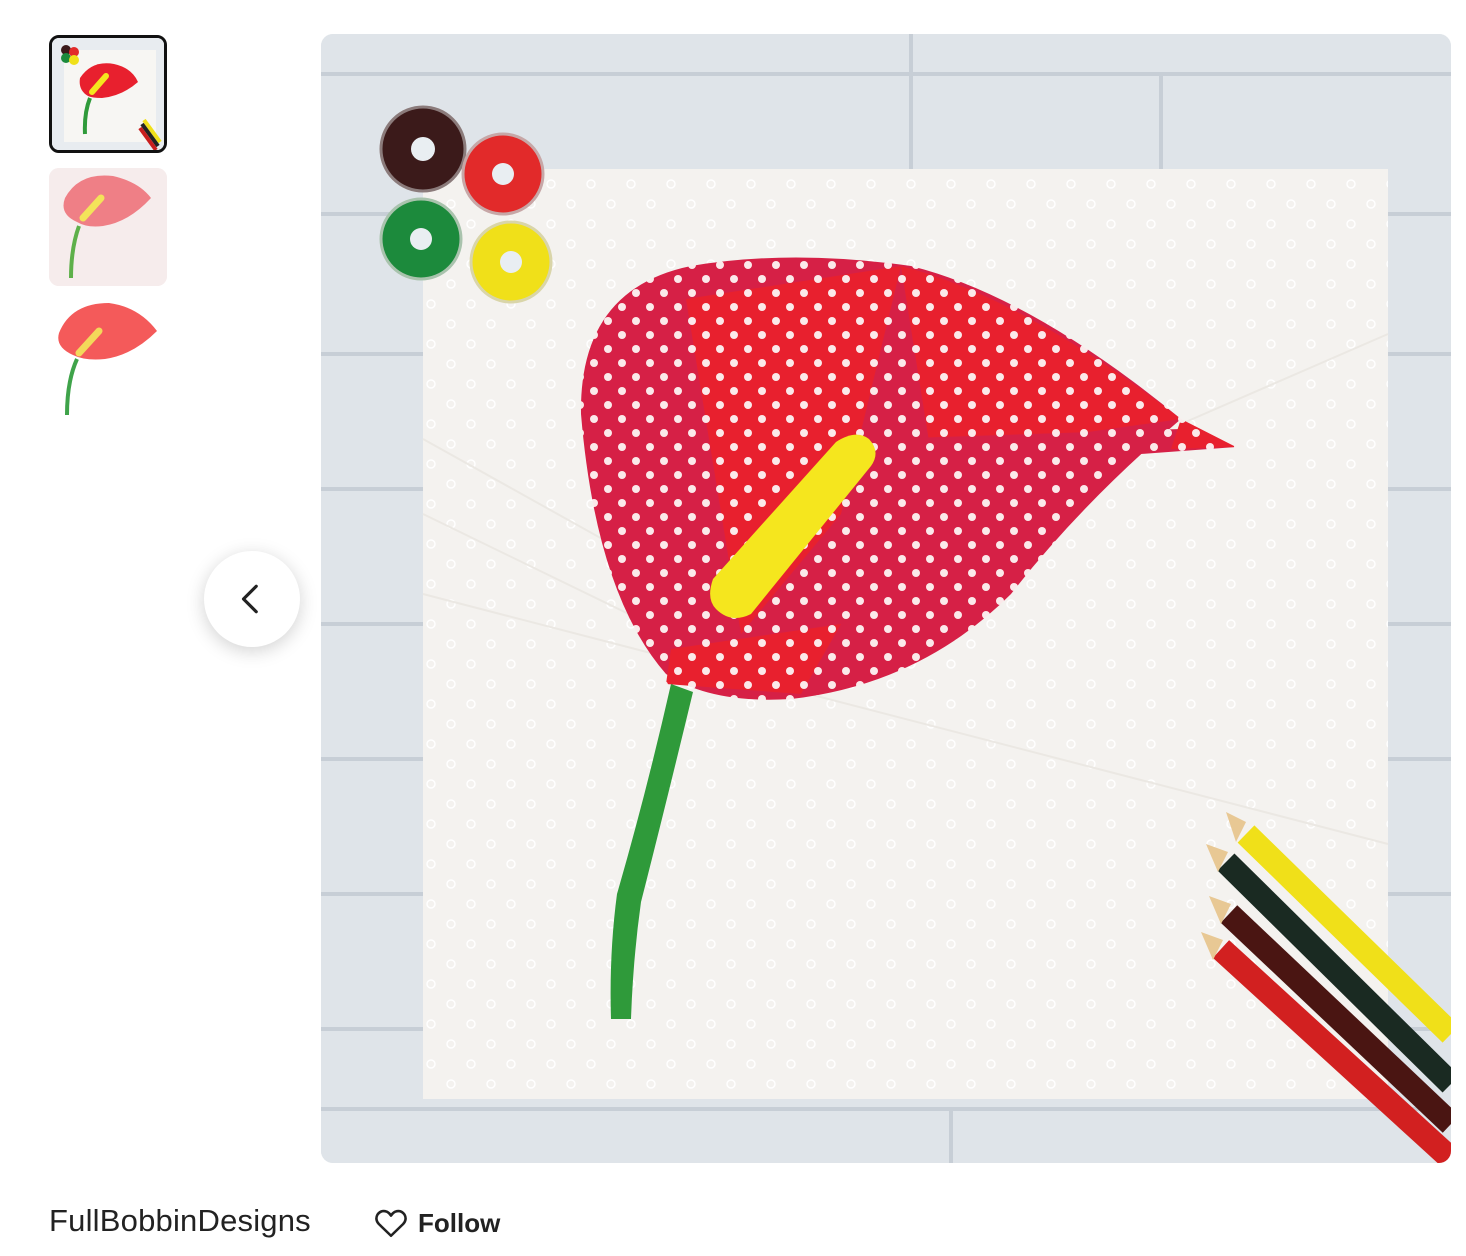  Describe the element at coordinates (391, 1223) in the screenshot. I see `heart-outline-icon` at that location.